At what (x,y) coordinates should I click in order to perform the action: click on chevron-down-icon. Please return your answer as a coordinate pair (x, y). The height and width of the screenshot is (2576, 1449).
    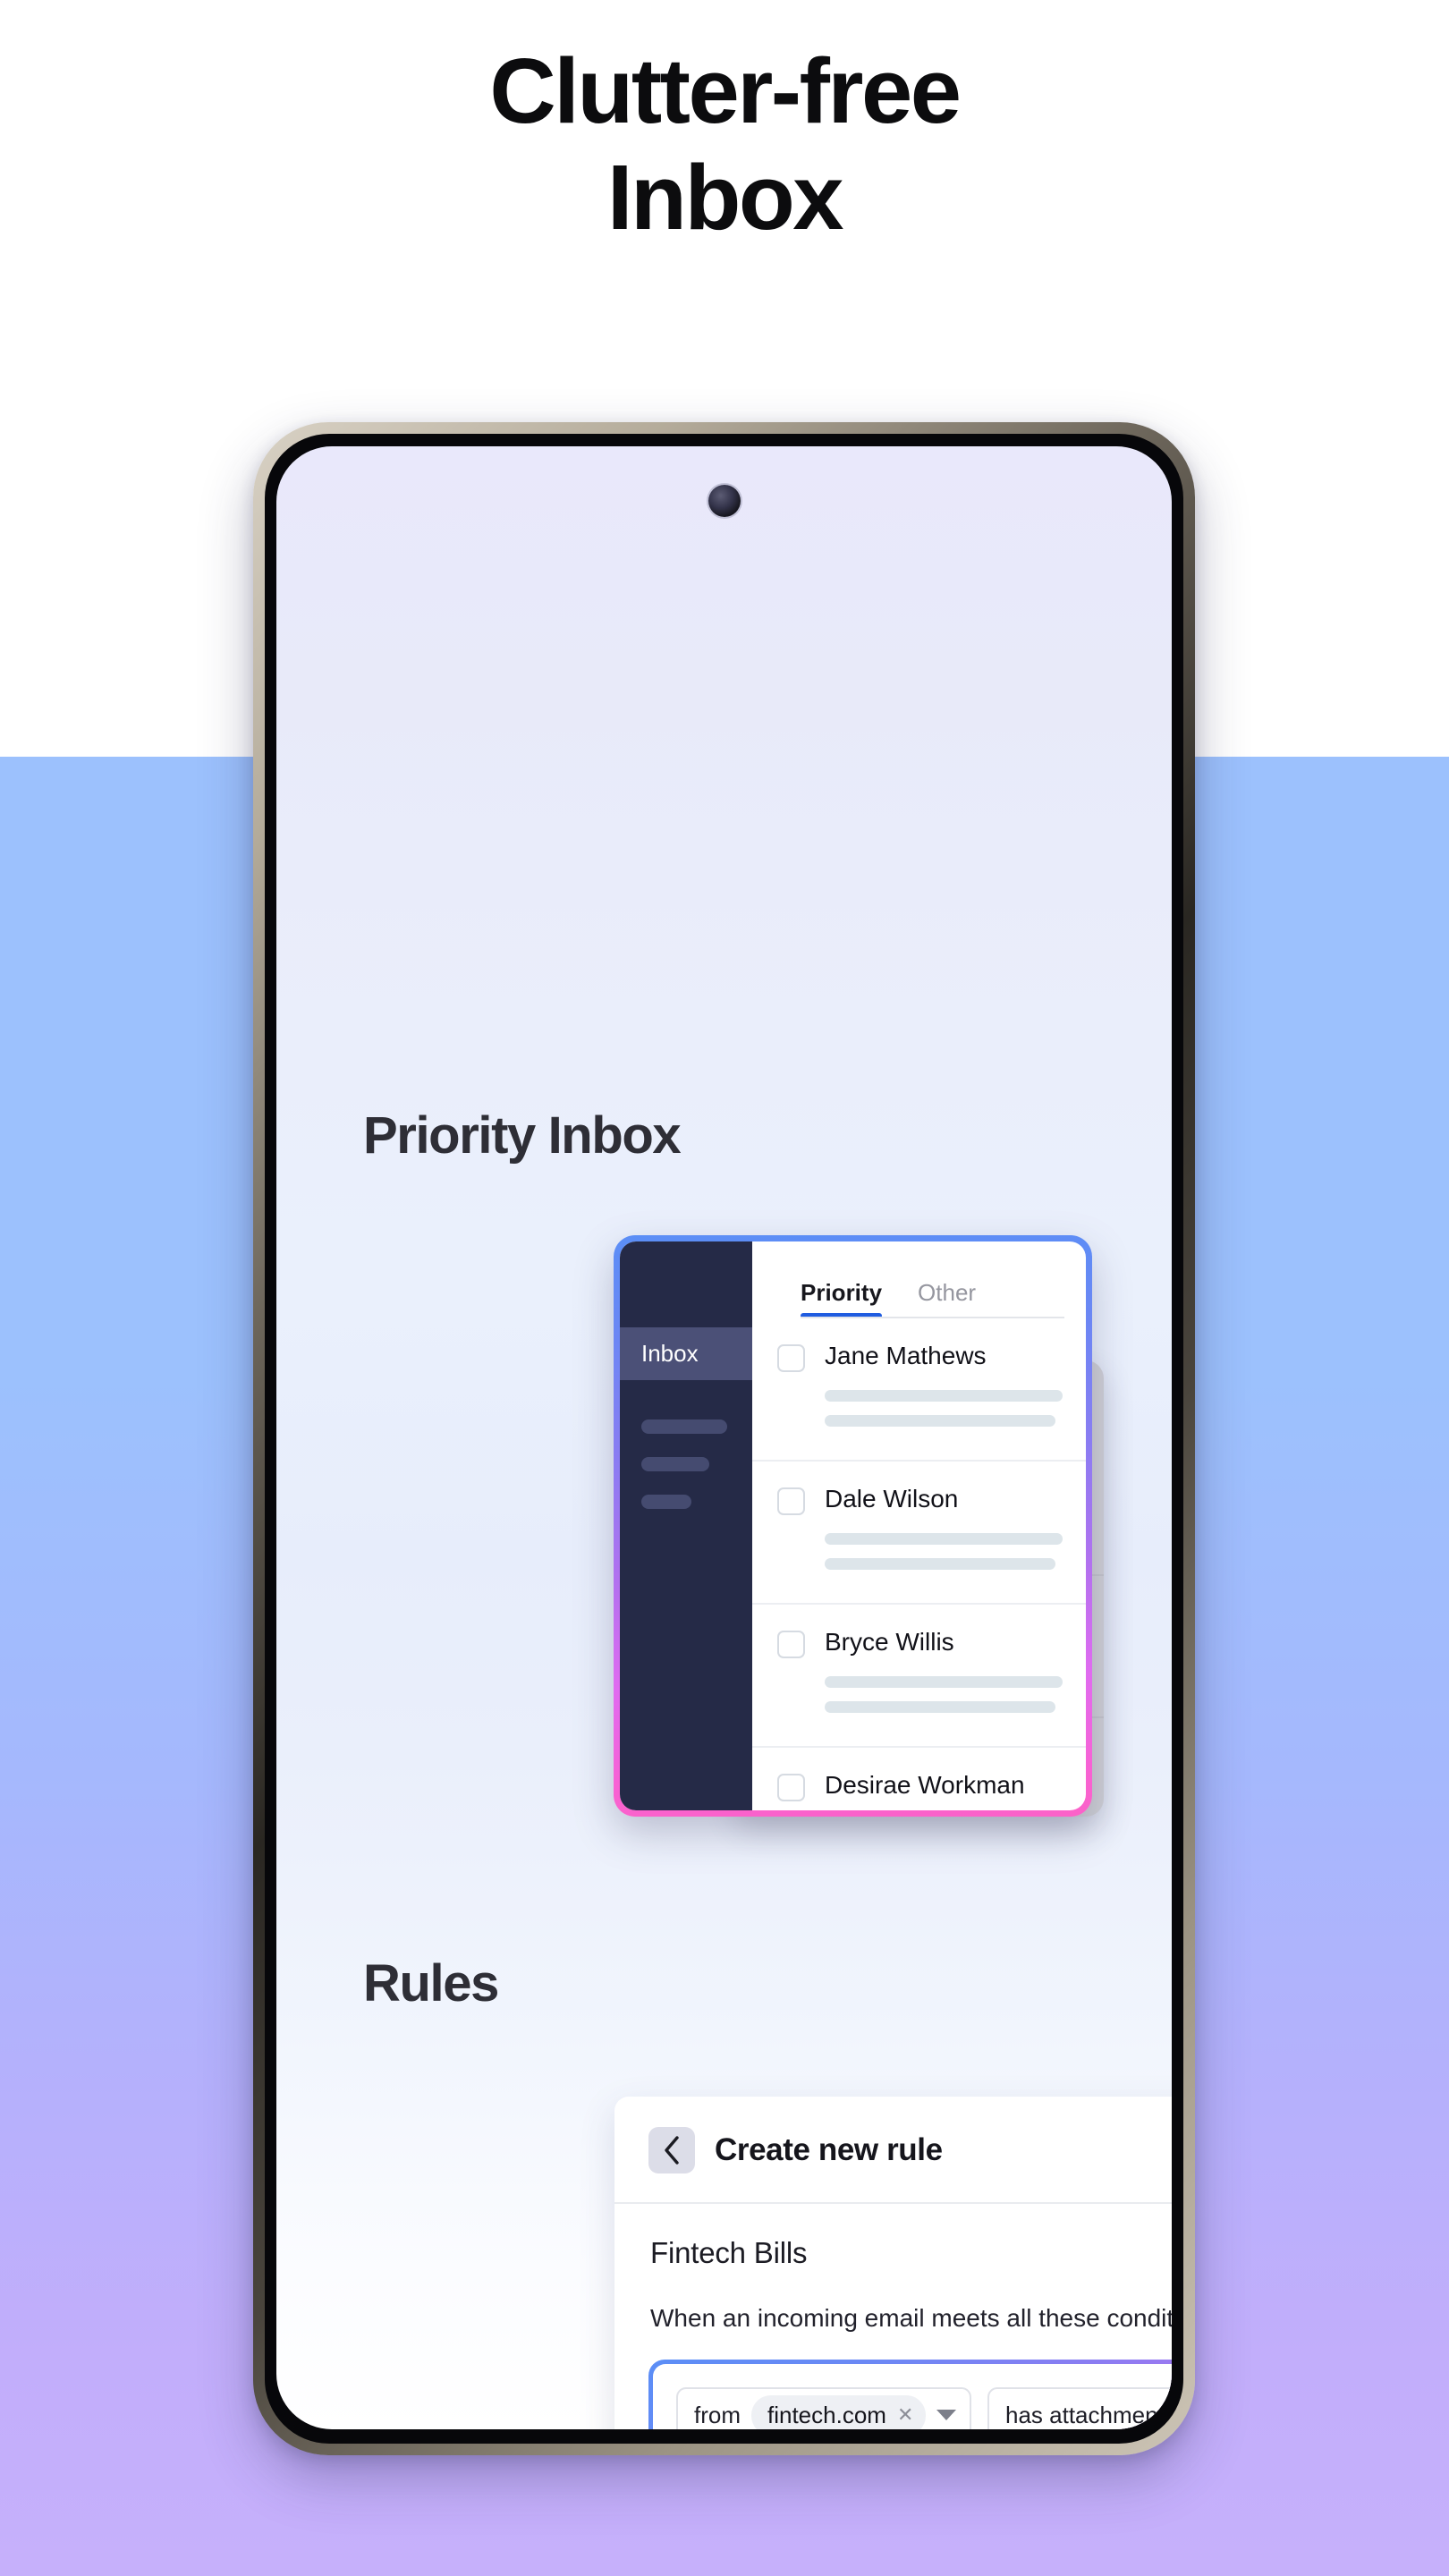
    Looking at the image, I should click on (946, 2415).